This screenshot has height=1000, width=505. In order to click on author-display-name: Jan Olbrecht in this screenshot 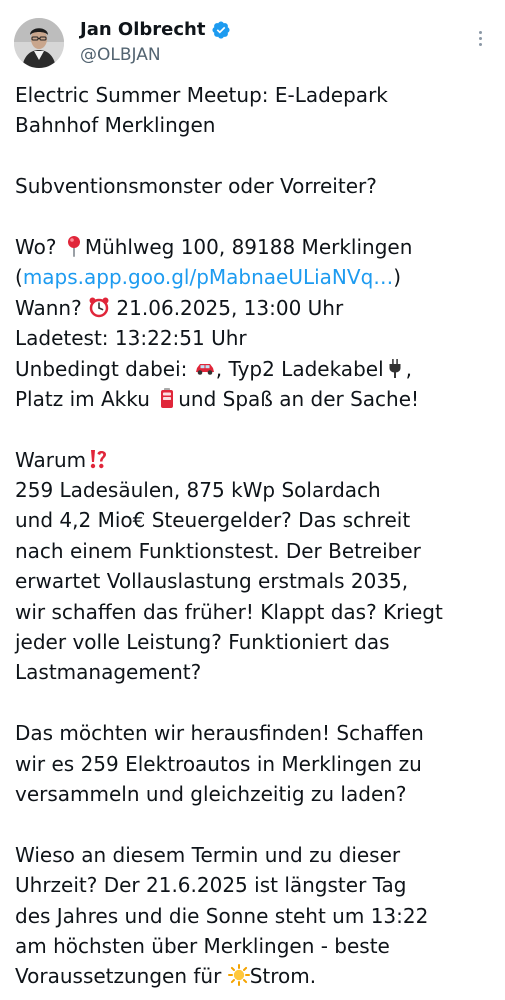, I will do `click(142, 30)`.